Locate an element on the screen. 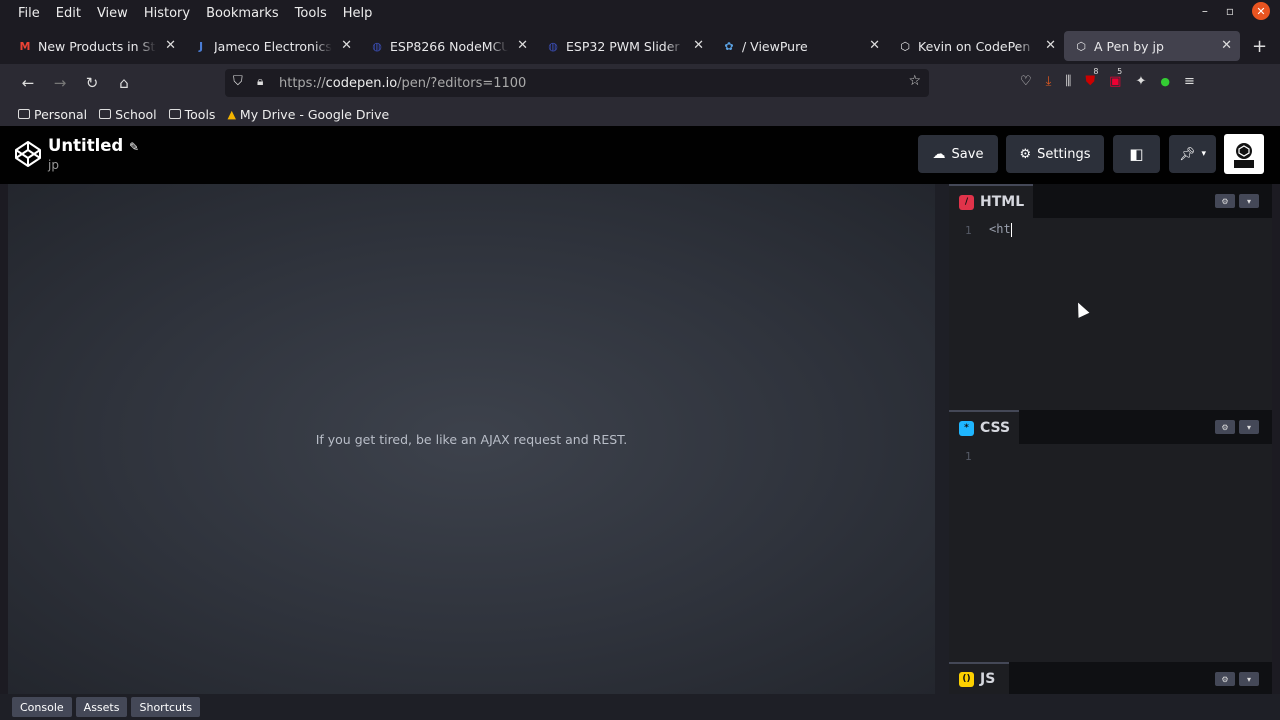  menu-view: View is located at coordinates (112, 13).